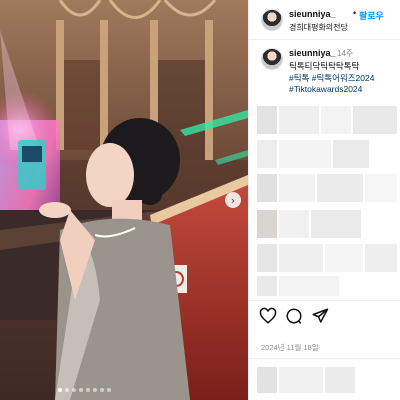 The height and width of the screenshot is (400, 400). What do you see at coordinates (306, 380) in the screenshot?
I see `blurred-comment-input` at bounding box center [306, 380].